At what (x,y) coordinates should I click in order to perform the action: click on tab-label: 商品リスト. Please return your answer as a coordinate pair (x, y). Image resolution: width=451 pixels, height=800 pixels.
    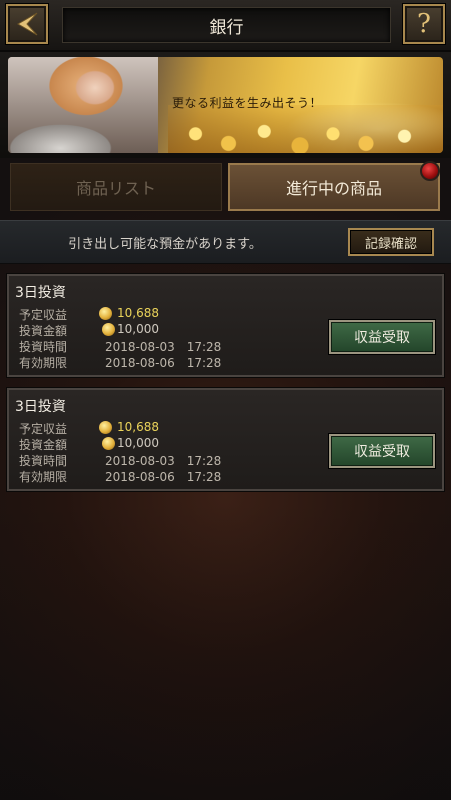
    Looking at the image, I should click on (115, 188).